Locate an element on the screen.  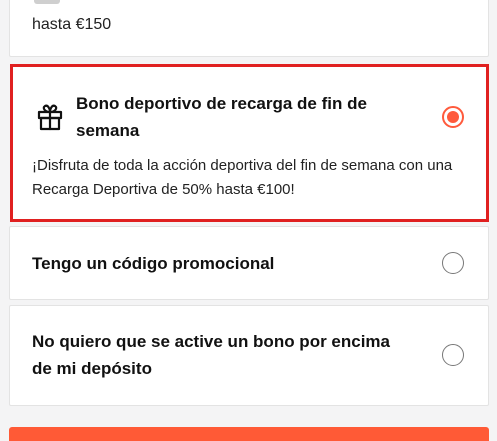
radio-dot is located at coordinates (453, 117).